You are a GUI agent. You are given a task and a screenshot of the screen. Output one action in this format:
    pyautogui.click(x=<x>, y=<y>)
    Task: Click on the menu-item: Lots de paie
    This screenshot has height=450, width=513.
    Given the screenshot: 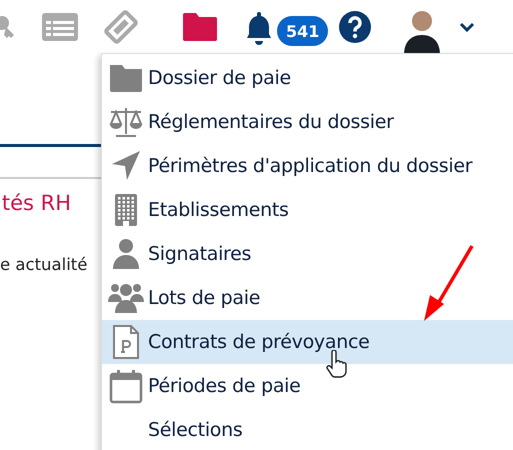 What is the action you would take?
    pyautogui.click(x=307, y=298)
    